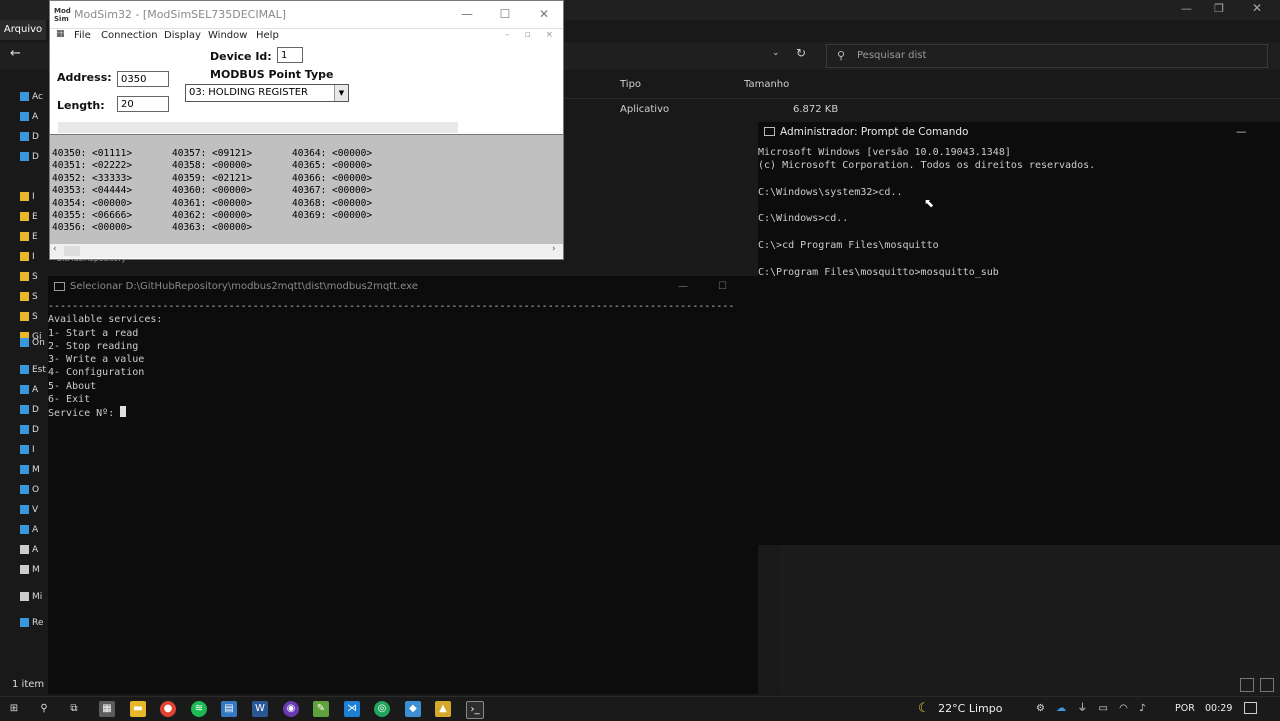 The image size is (1280, 721). Describe the element at coordinates (33, 492) in the screenshot. I see `sidebar-item: O` at that location.